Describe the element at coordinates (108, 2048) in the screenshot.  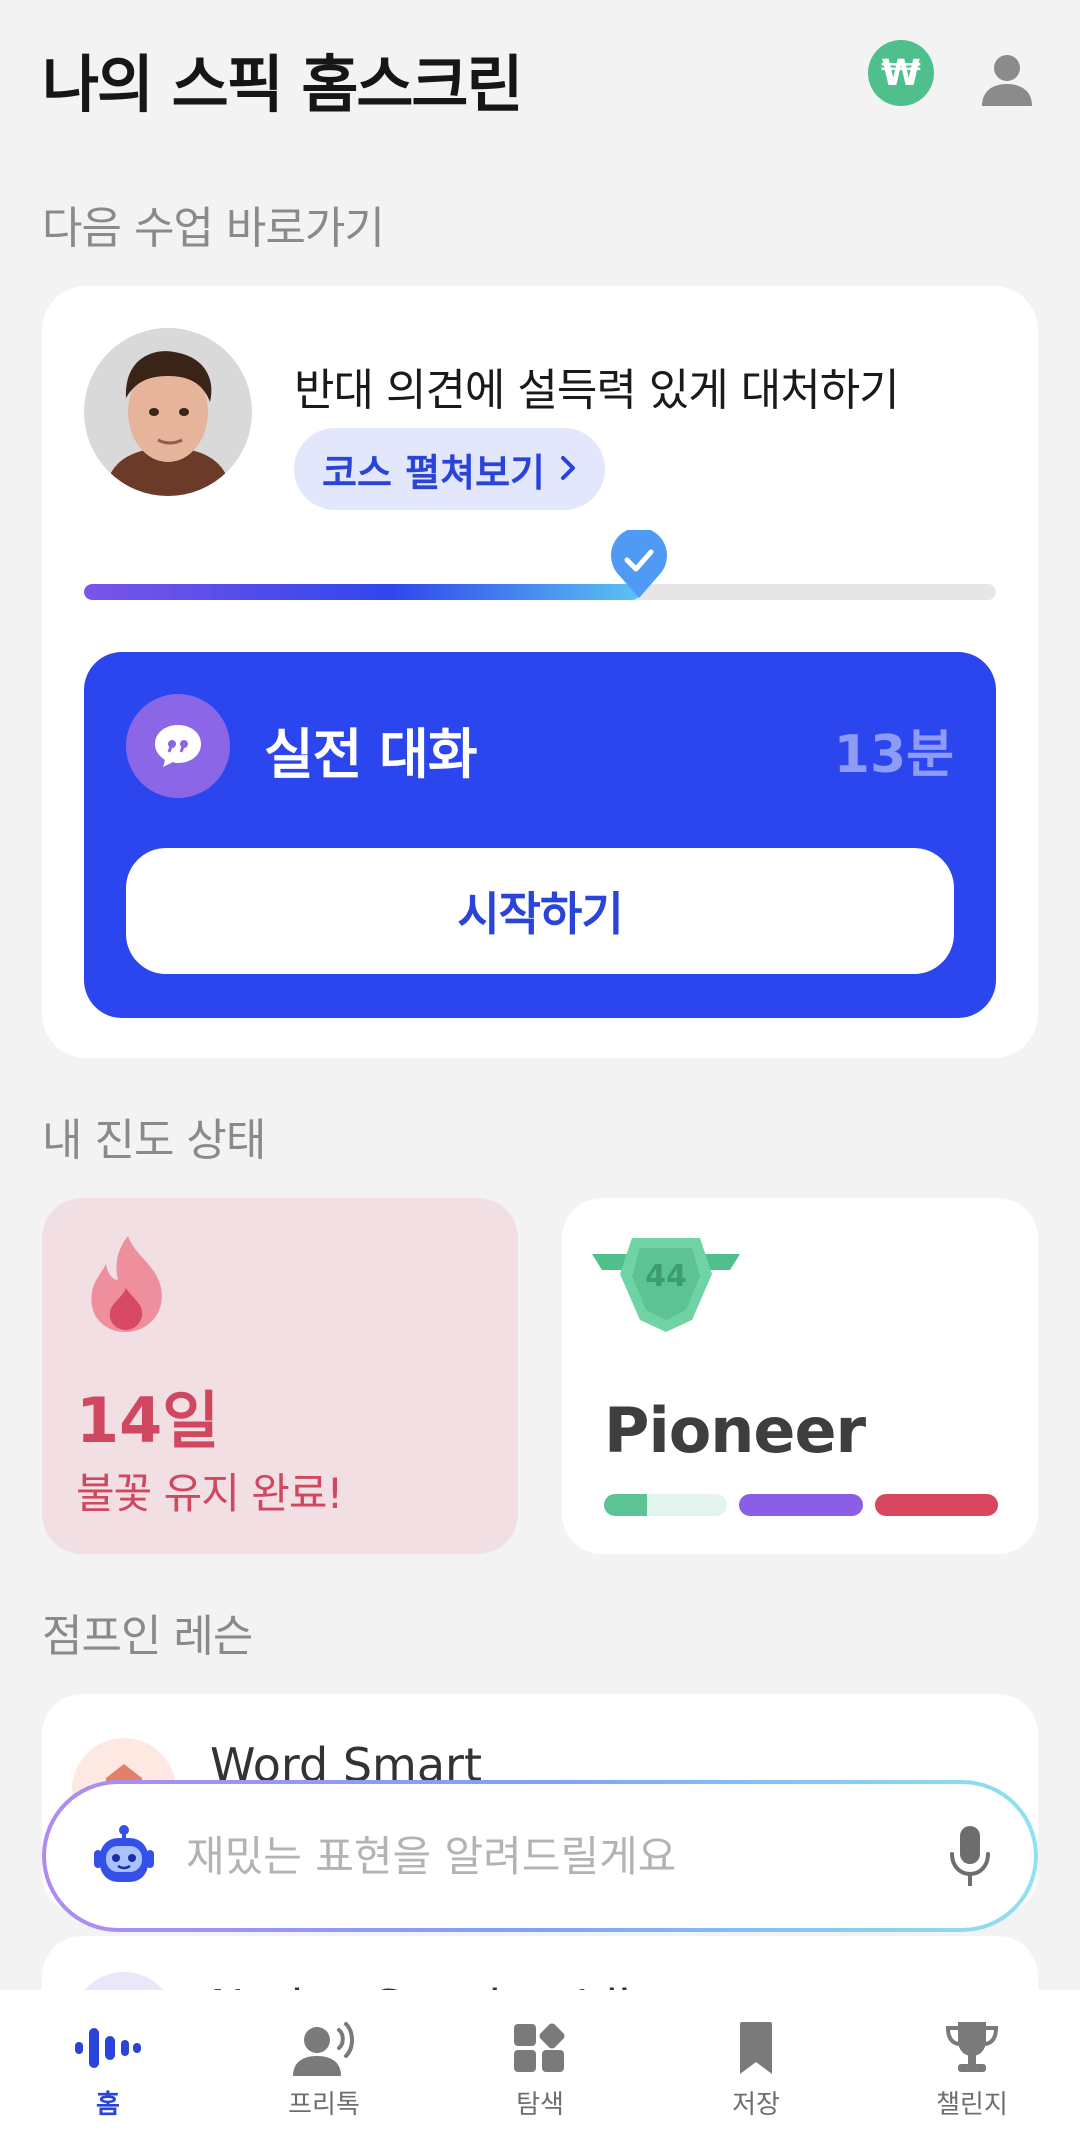
I see `home-wave-icon` at that location.